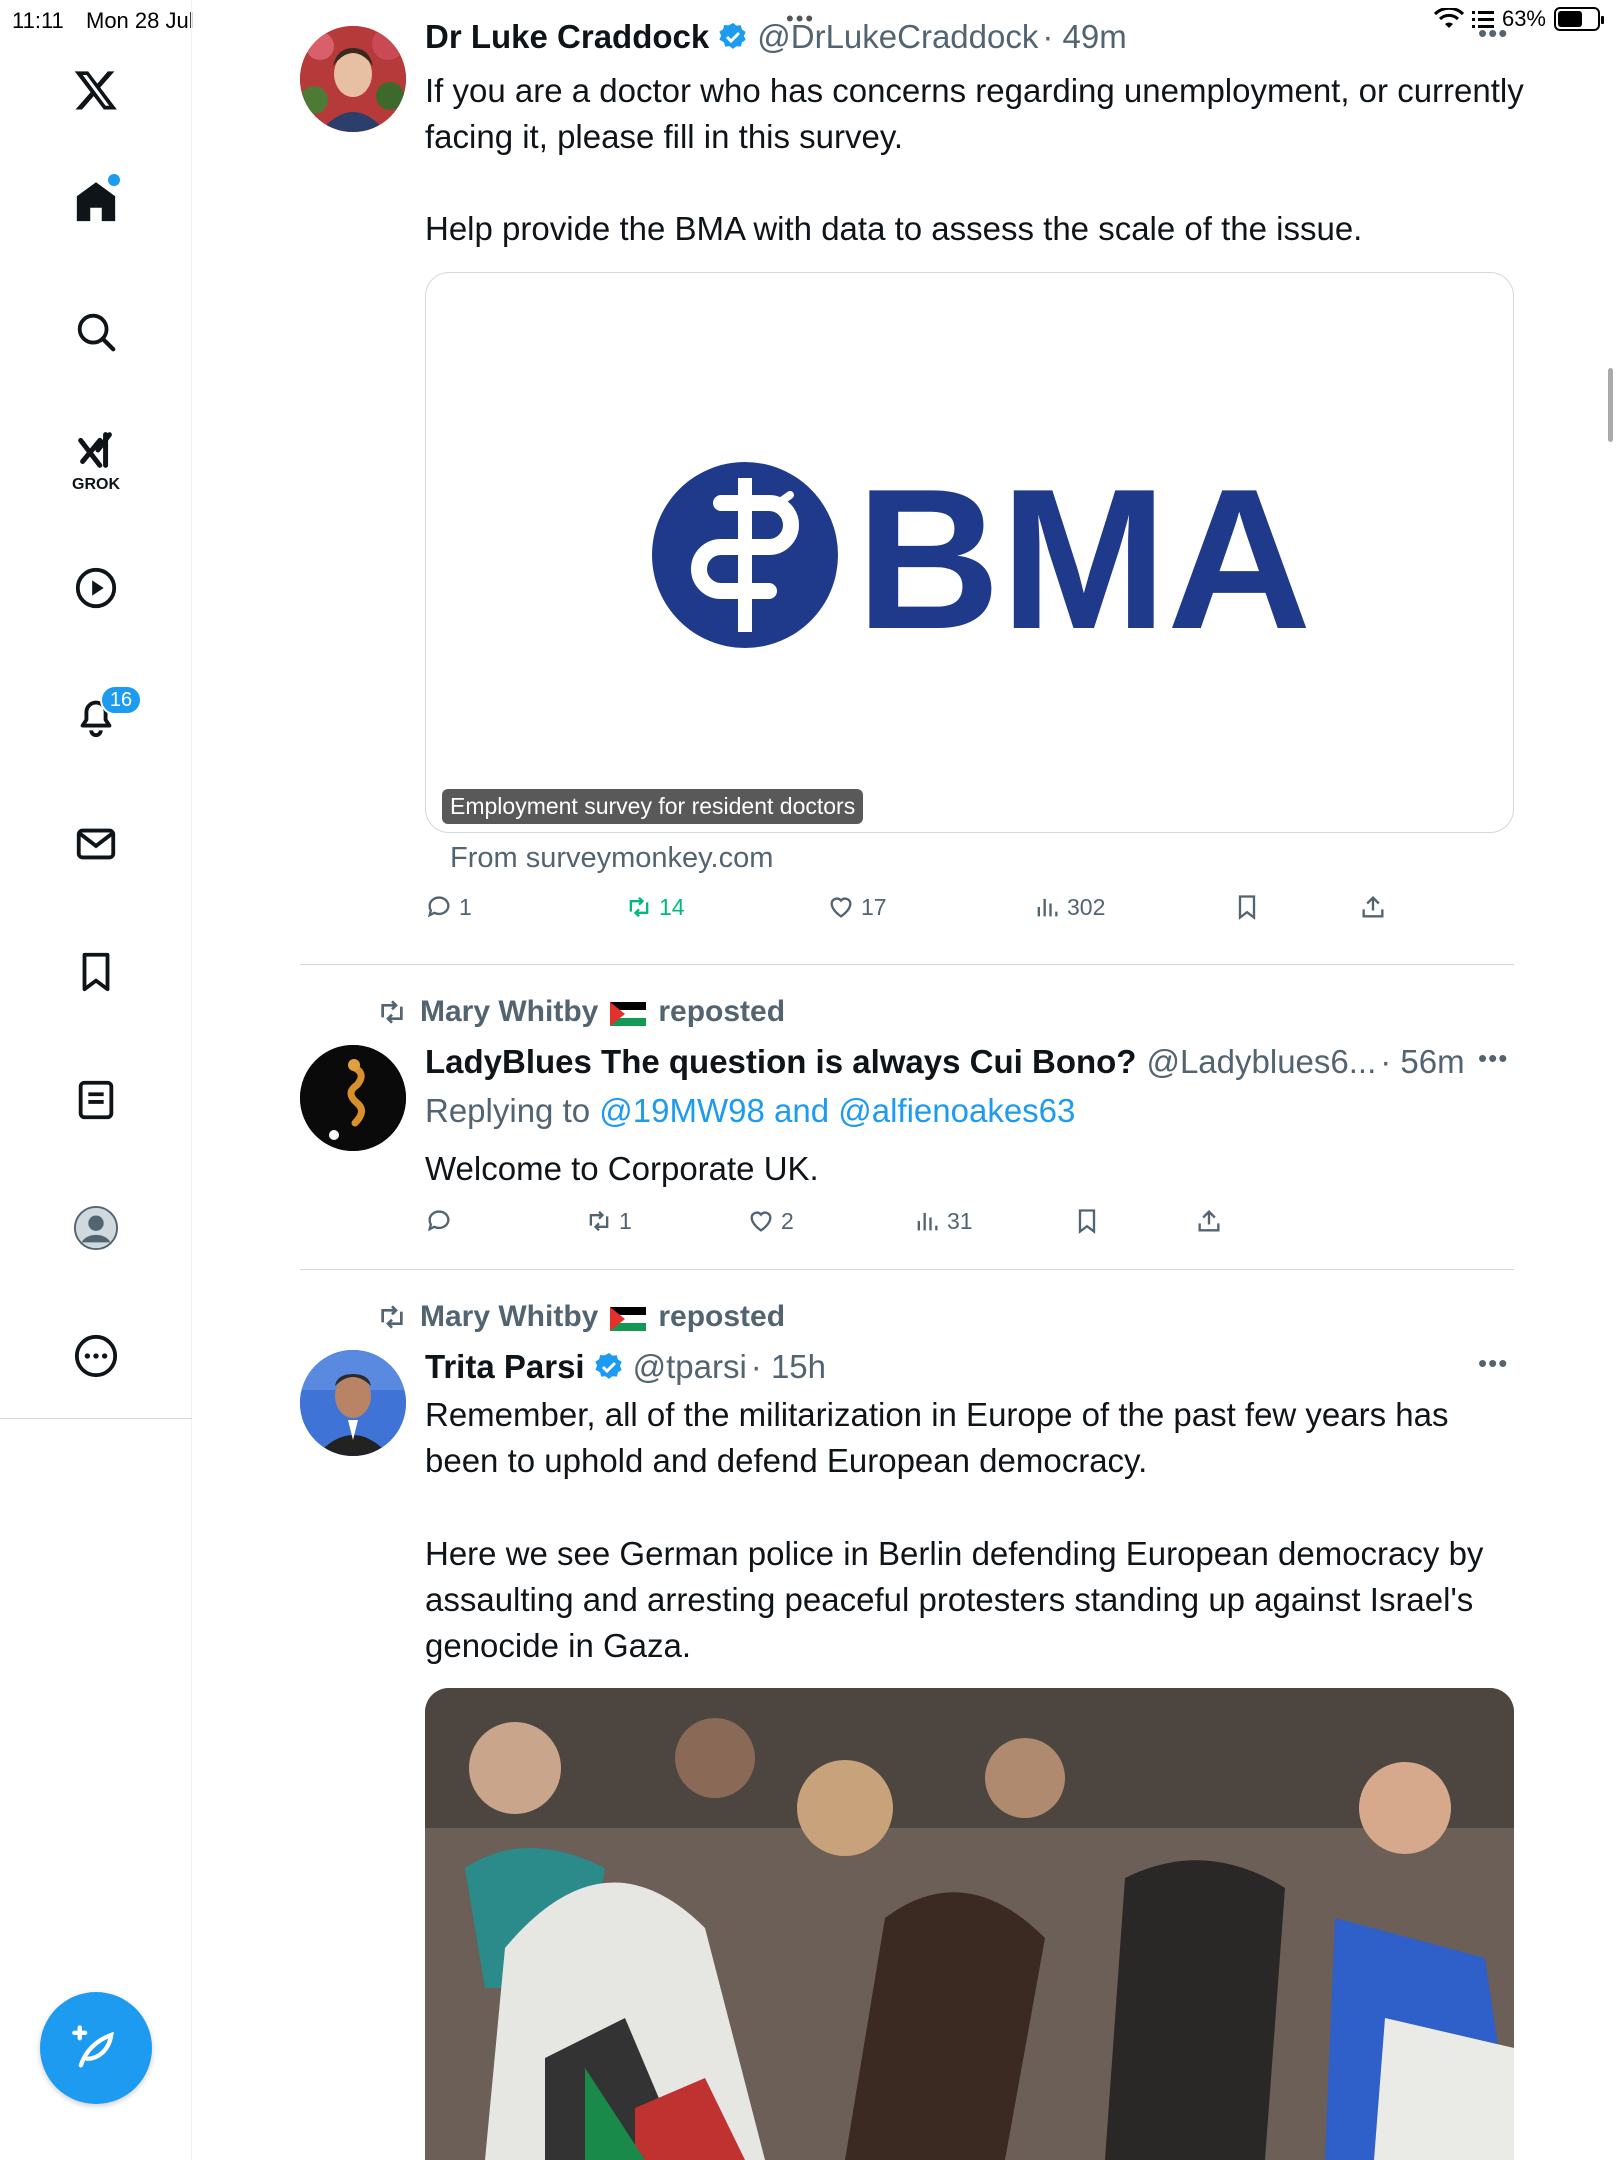 This screenshot has width=1620, height=2160. Describe the element at coordinates (1570, 19) in the screenshot. I see `battery-fill` at that location.